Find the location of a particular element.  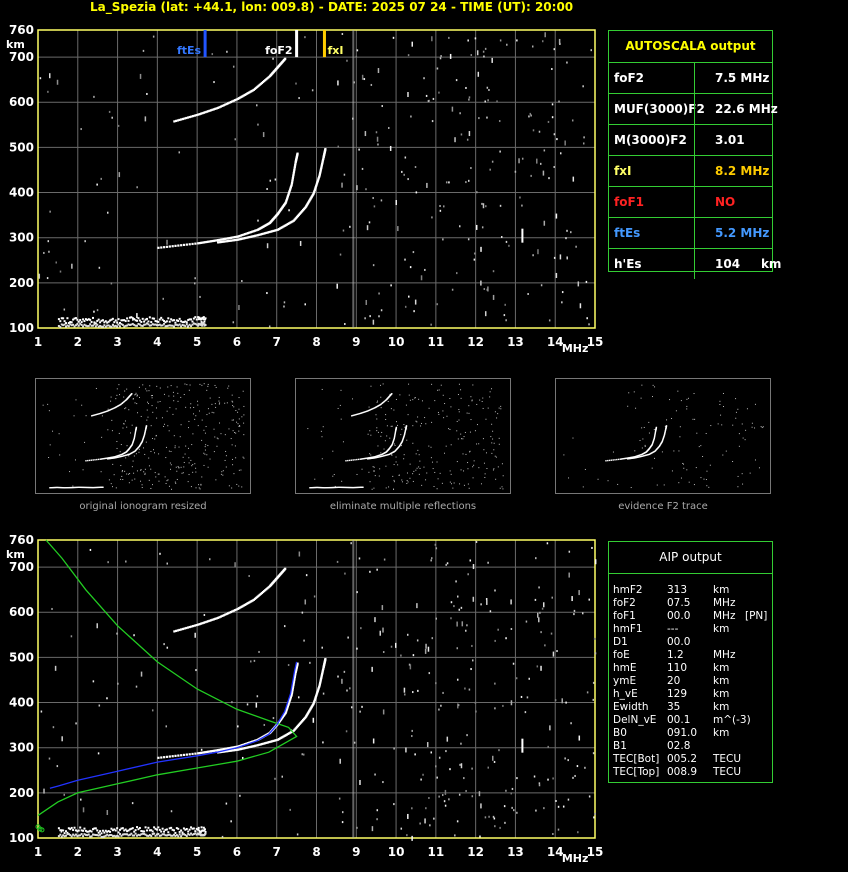

y-tick-label: 400 is located at coordinates (21, 193).